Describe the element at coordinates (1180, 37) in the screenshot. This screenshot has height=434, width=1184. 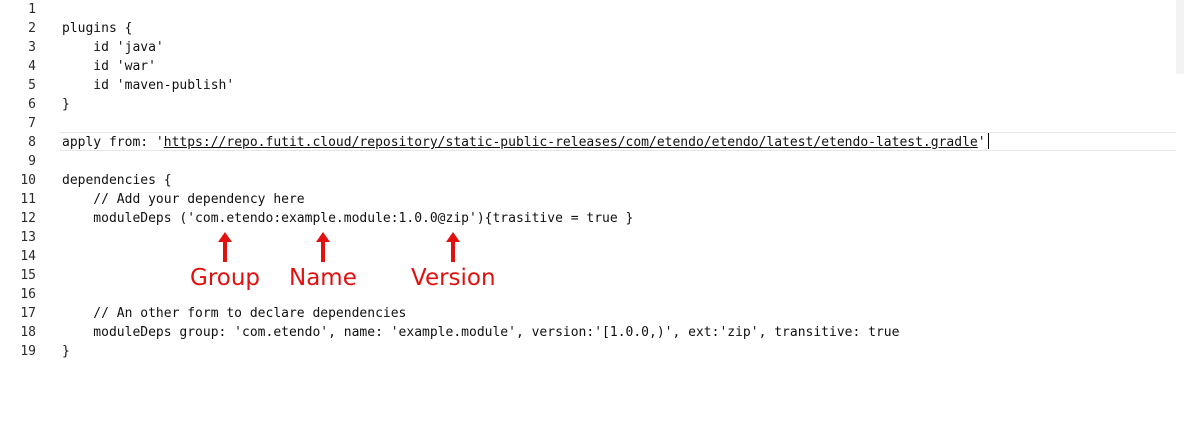
I see `scrollbar-thumb` at that location.